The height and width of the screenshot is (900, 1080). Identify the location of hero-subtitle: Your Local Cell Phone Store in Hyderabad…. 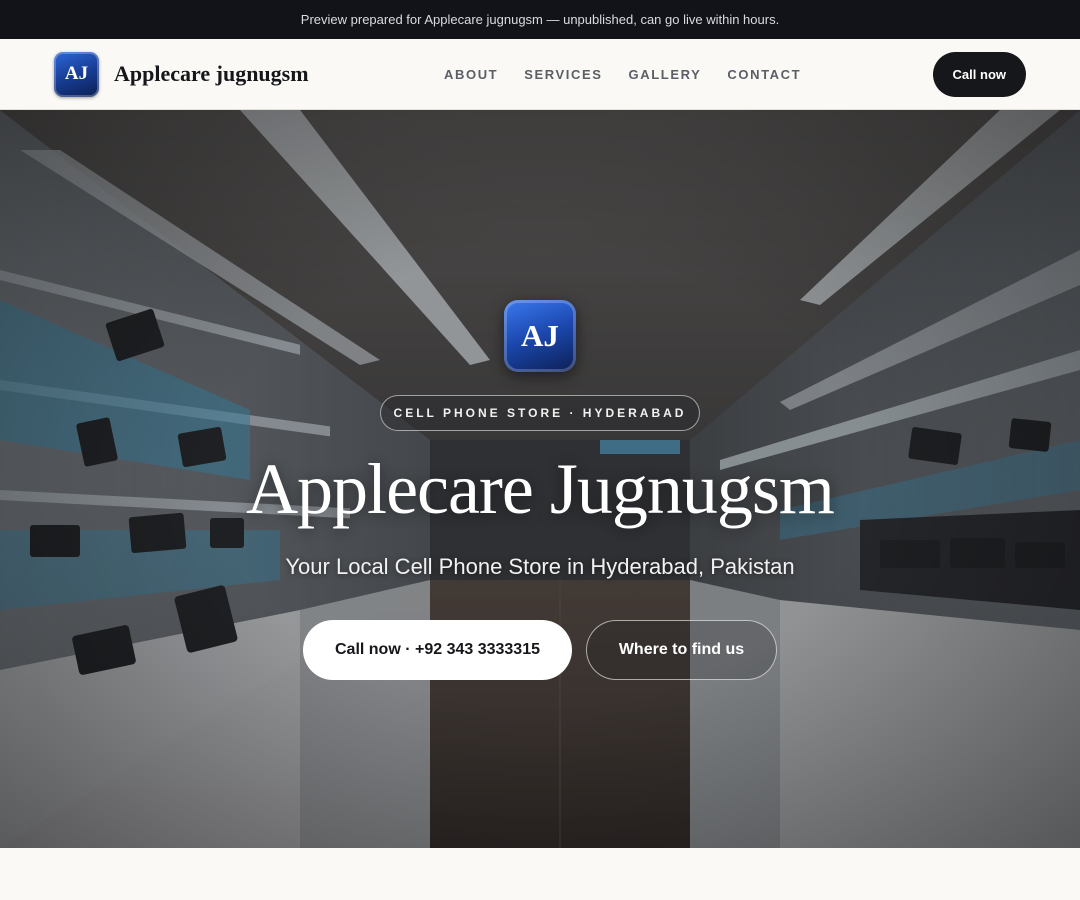
(540, 566).